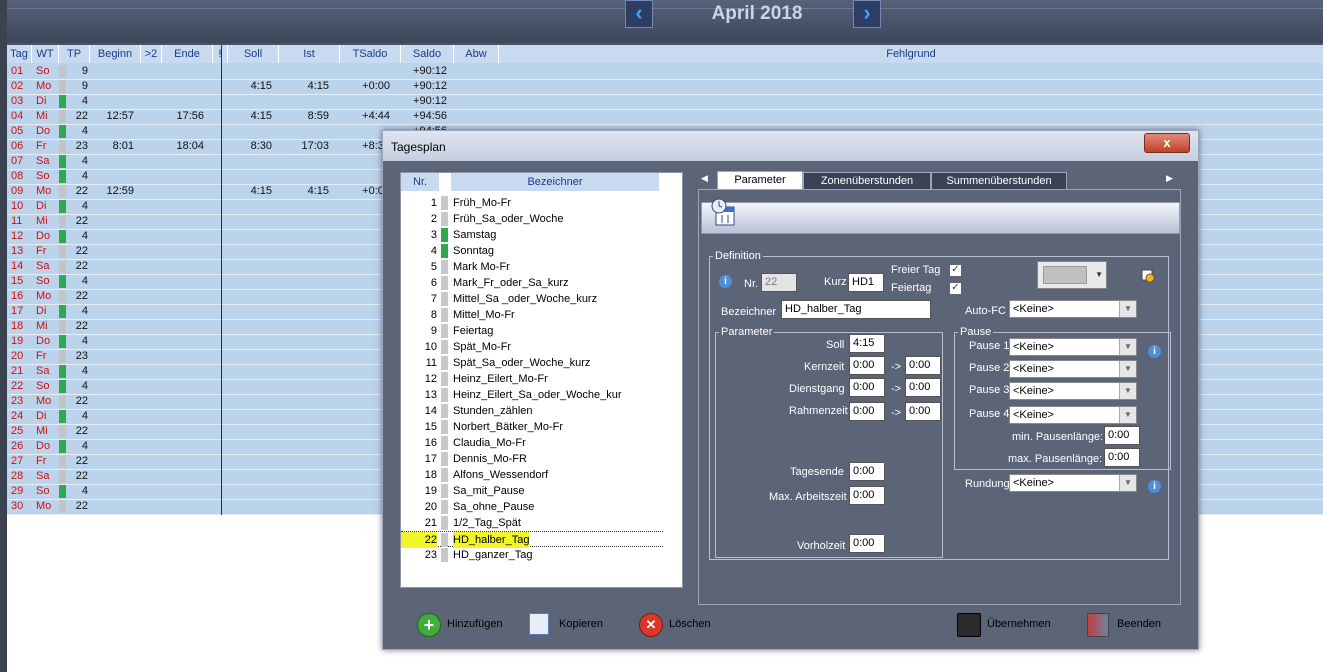 The width and height of the screenshot is (1323, 672). What do you see at coordinates (867, 471) in the screenshot?
I see `tagesende-field: 0:00` at bounding box center [867, 471].